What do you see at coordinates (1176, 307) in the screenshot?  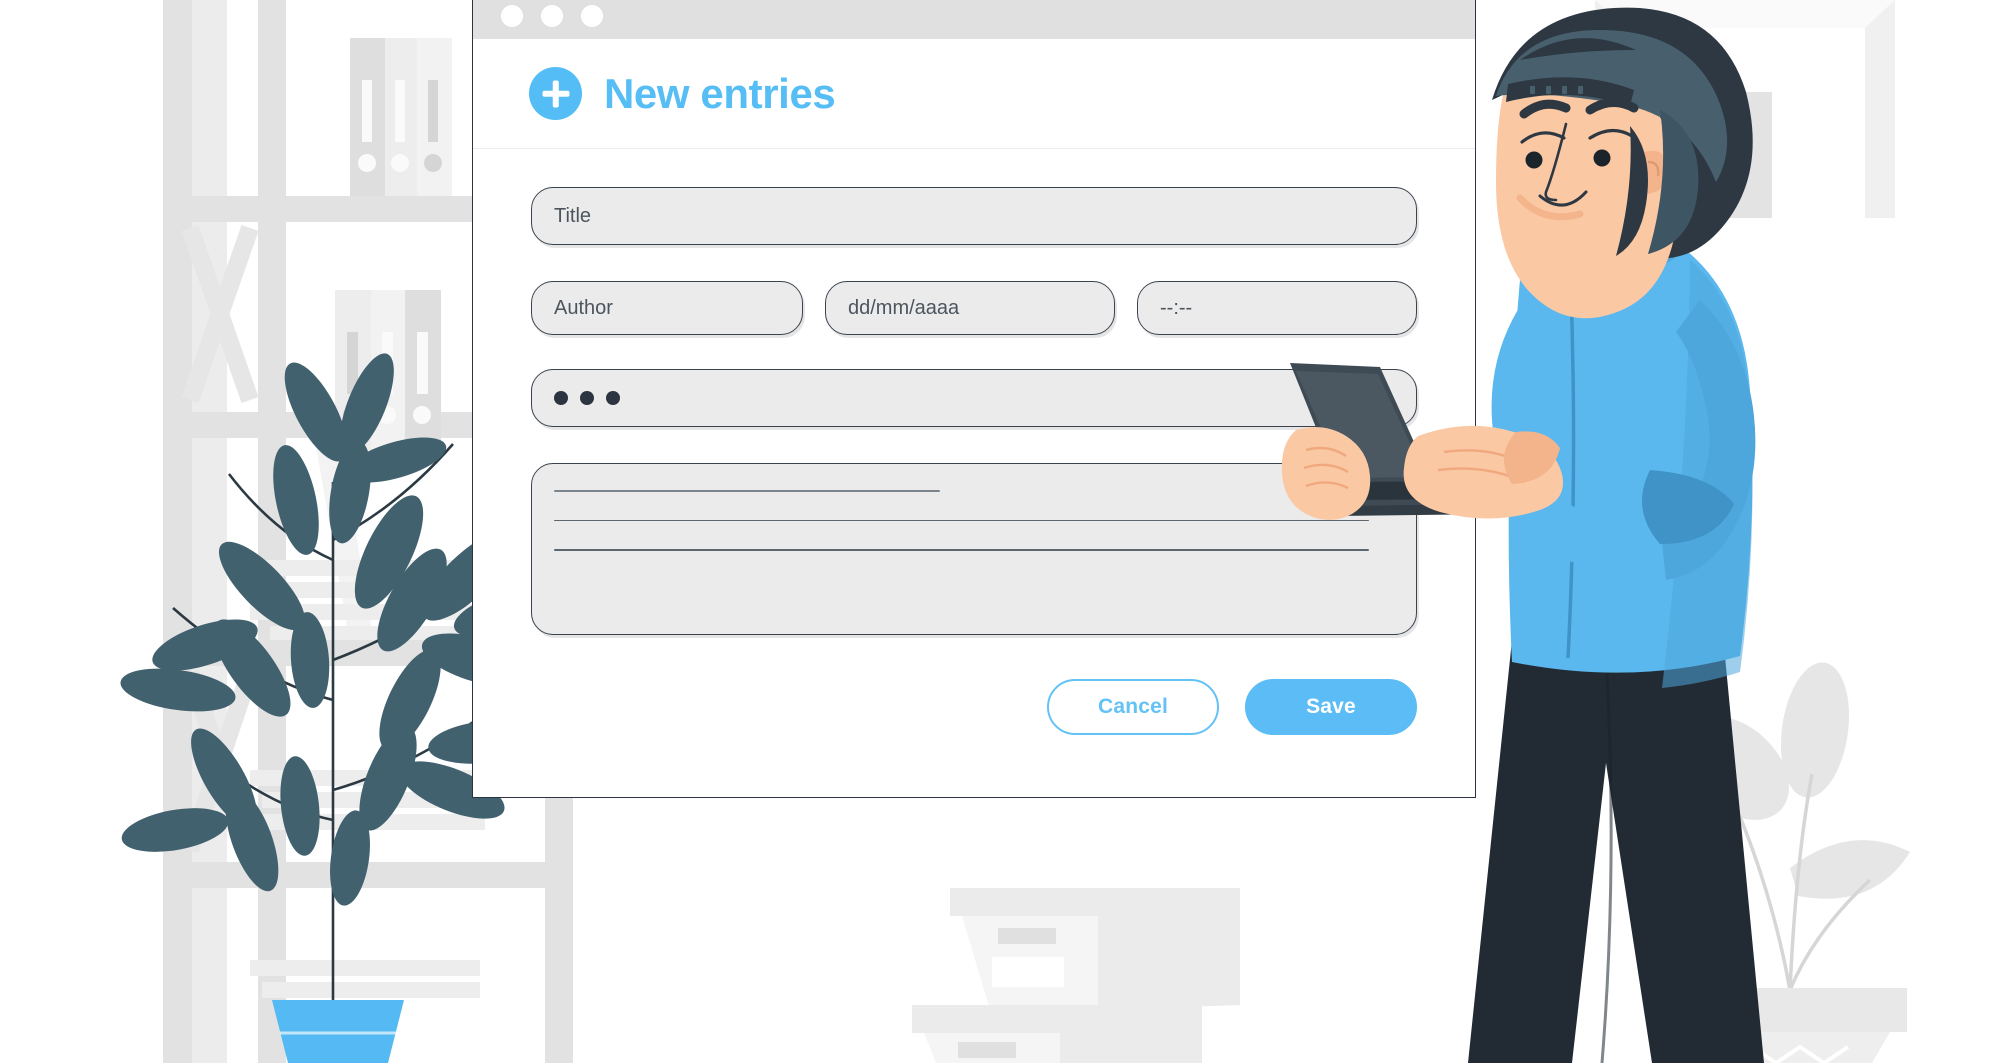 I see `time-input-placeholder: --:--` at bounding box center [1176, 307].